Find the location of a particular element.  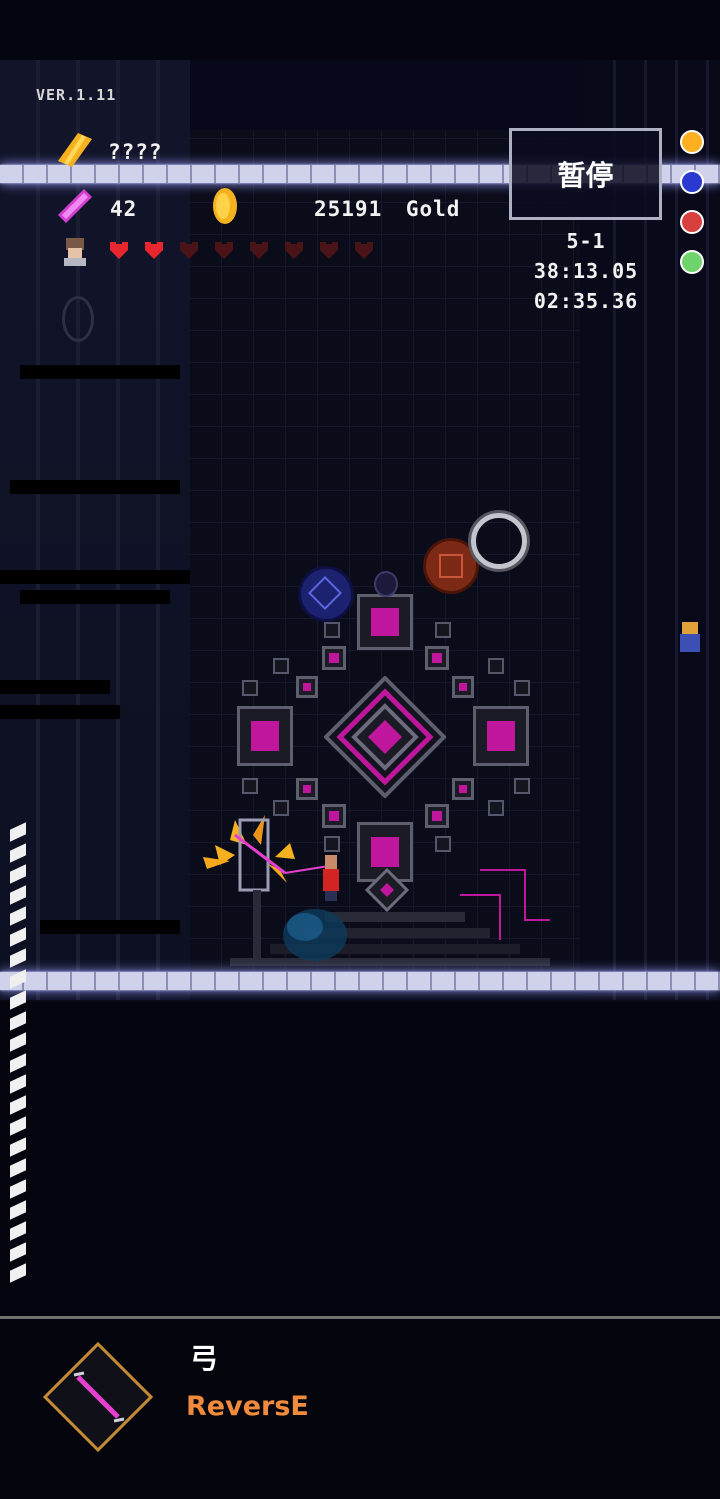

weapon-name: ReversE is located at coordinates (247, 1406).